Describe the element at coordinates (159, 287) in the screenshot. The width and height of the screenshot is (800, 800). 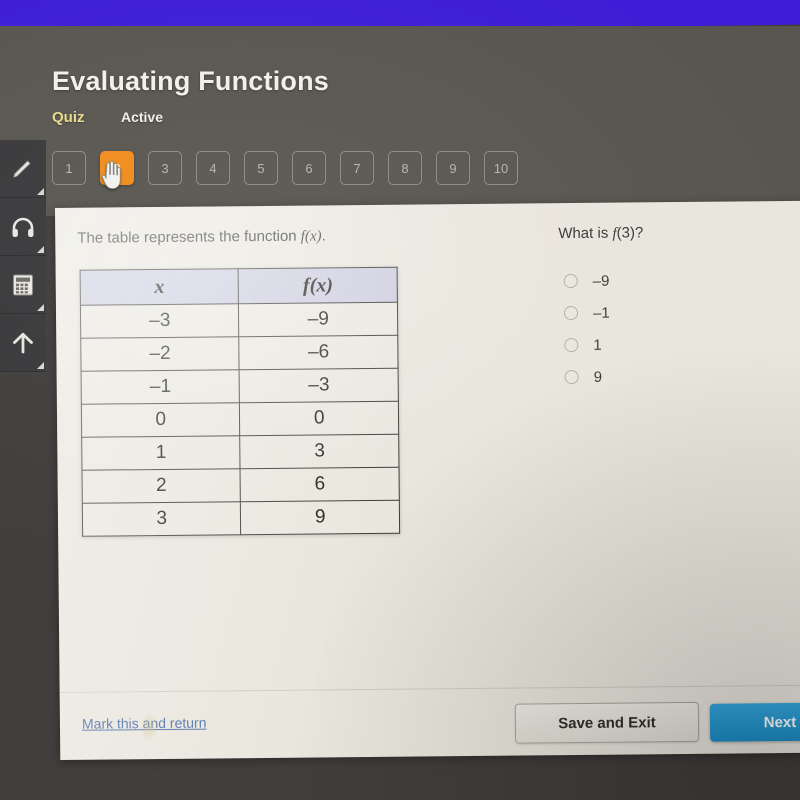
I see `table-header-x: x` at that location.